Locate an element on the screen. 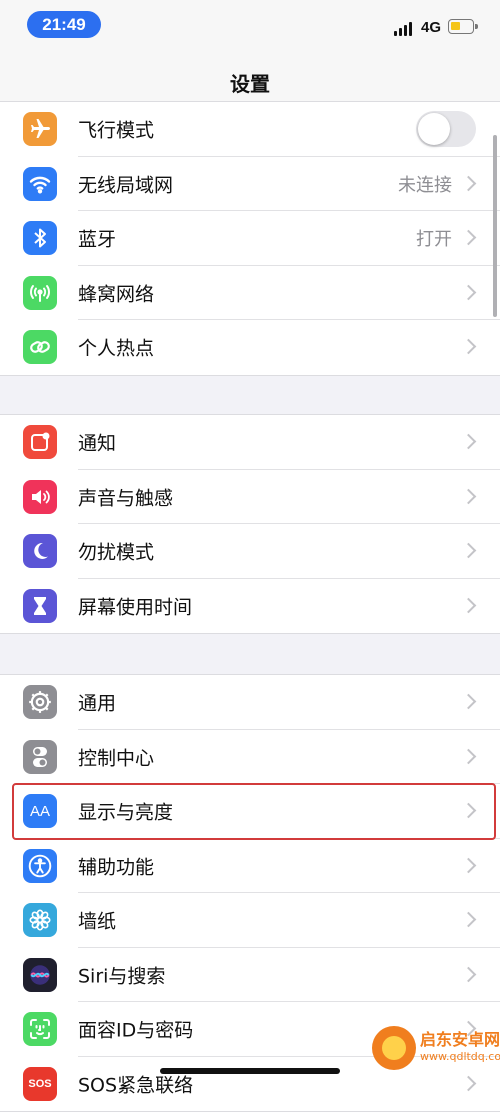  settings-row-notifications: 通知 is located at coordinates (250, 442).